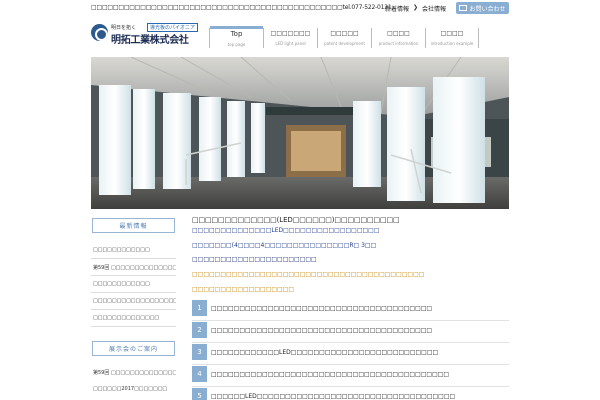  I want to click on nav-product-information: □□□□ product information, so click(398, 38).